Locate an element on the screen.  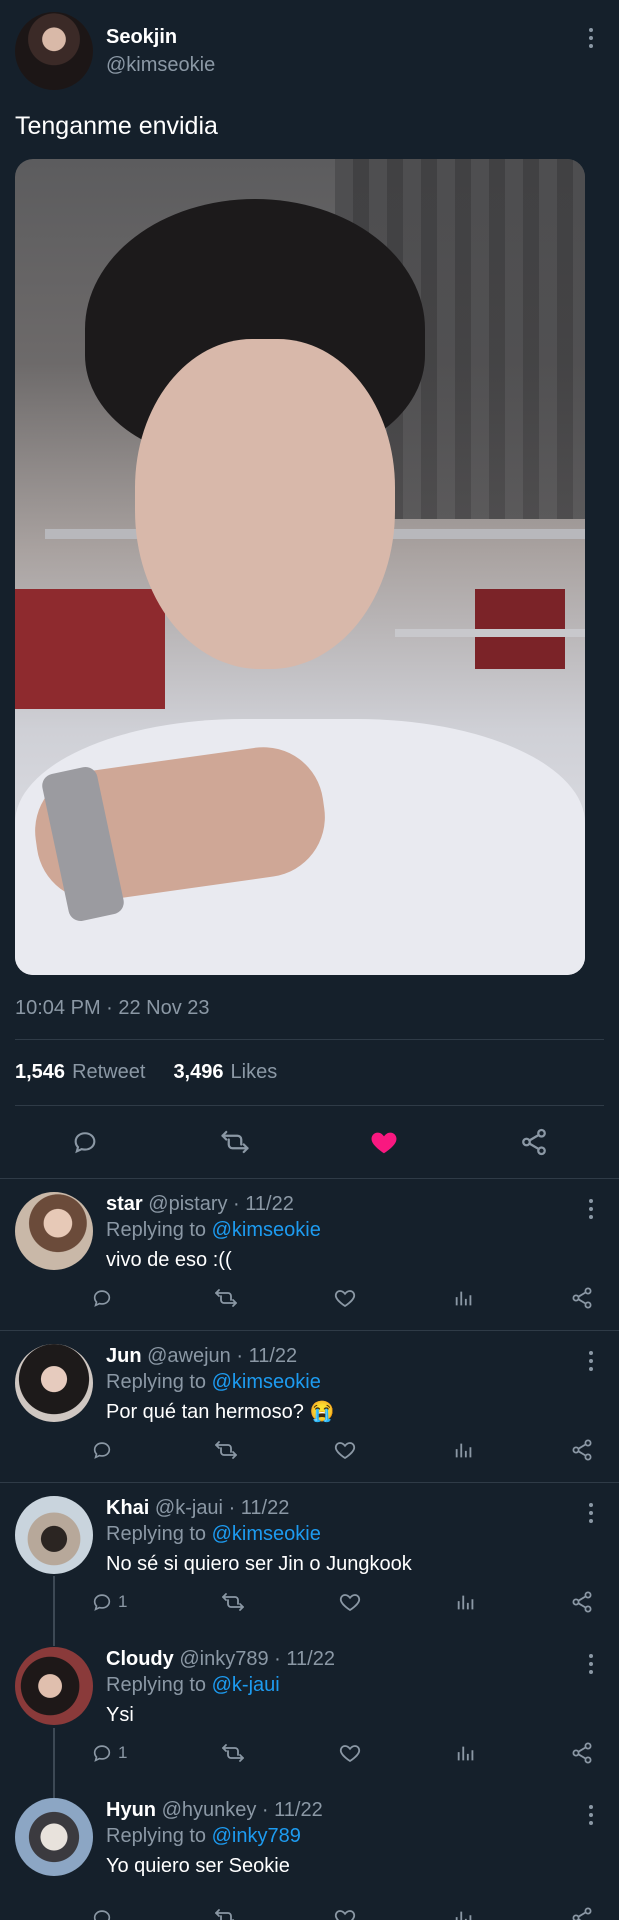
reply-display-name: Cloudy is located at coordinates (140, 1659).